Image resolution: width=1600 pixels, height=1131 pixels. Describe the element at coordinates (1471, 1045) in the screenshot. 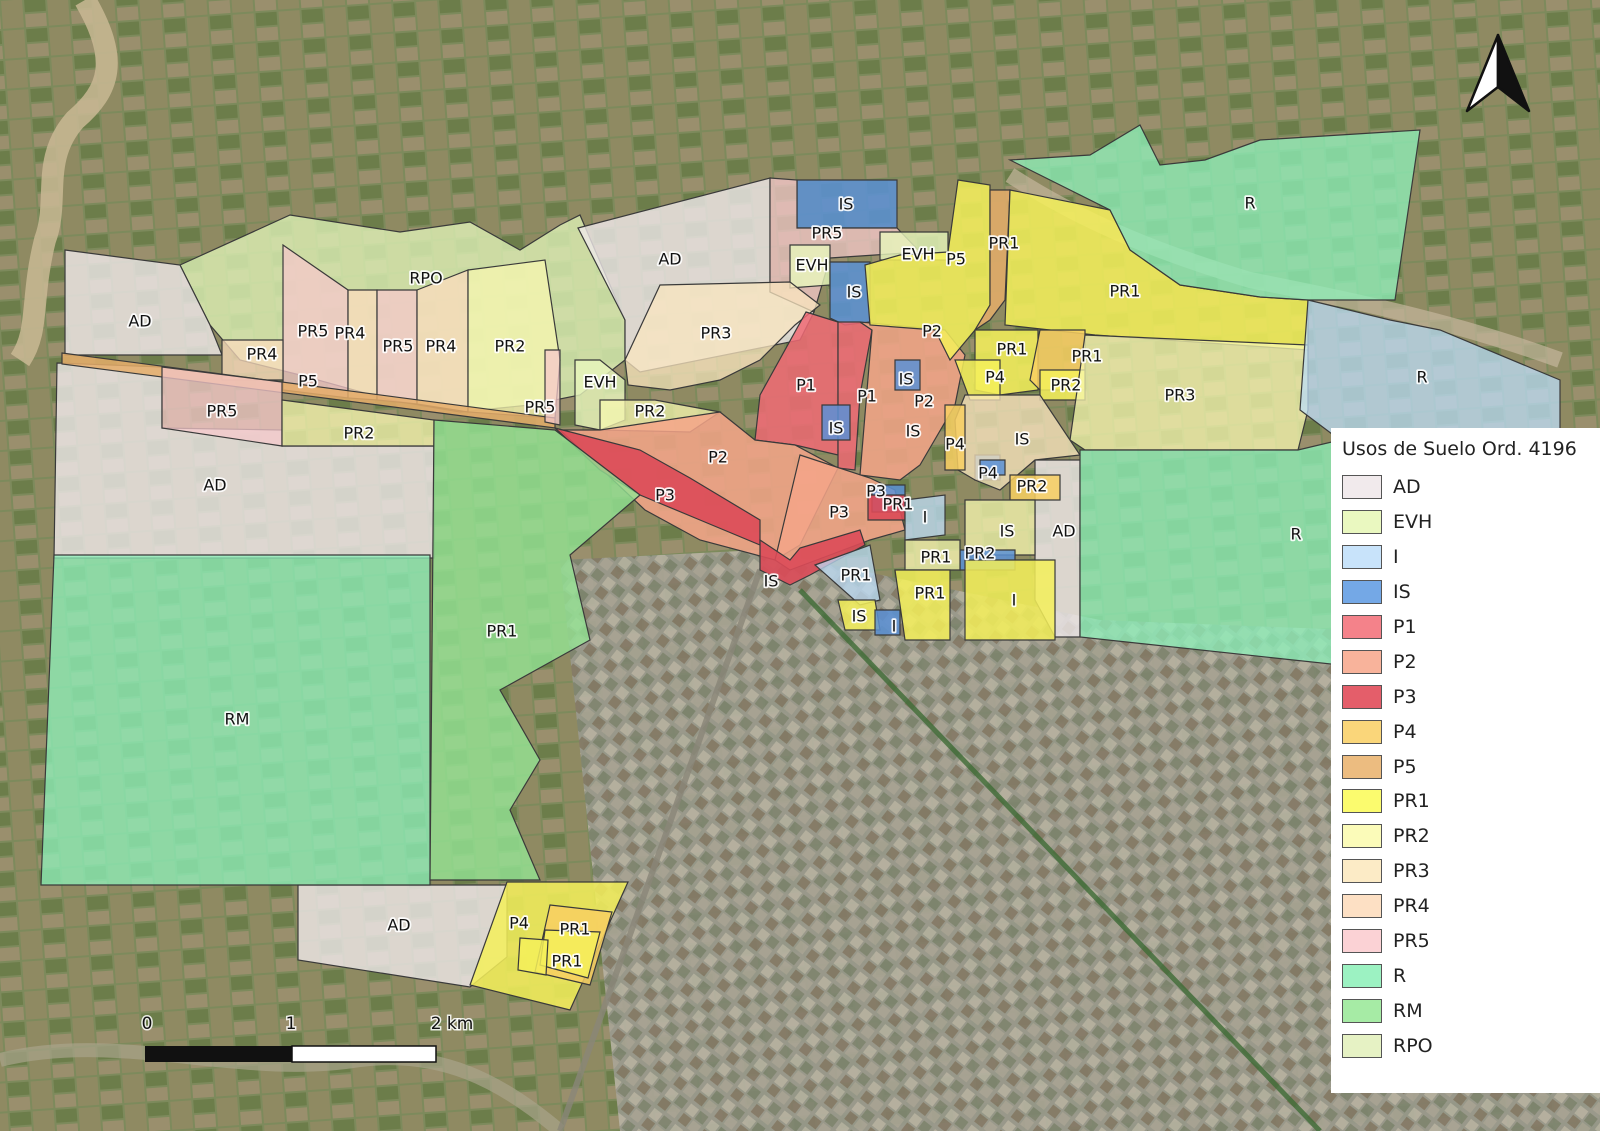

I see `legend-item: RPO` at that location.